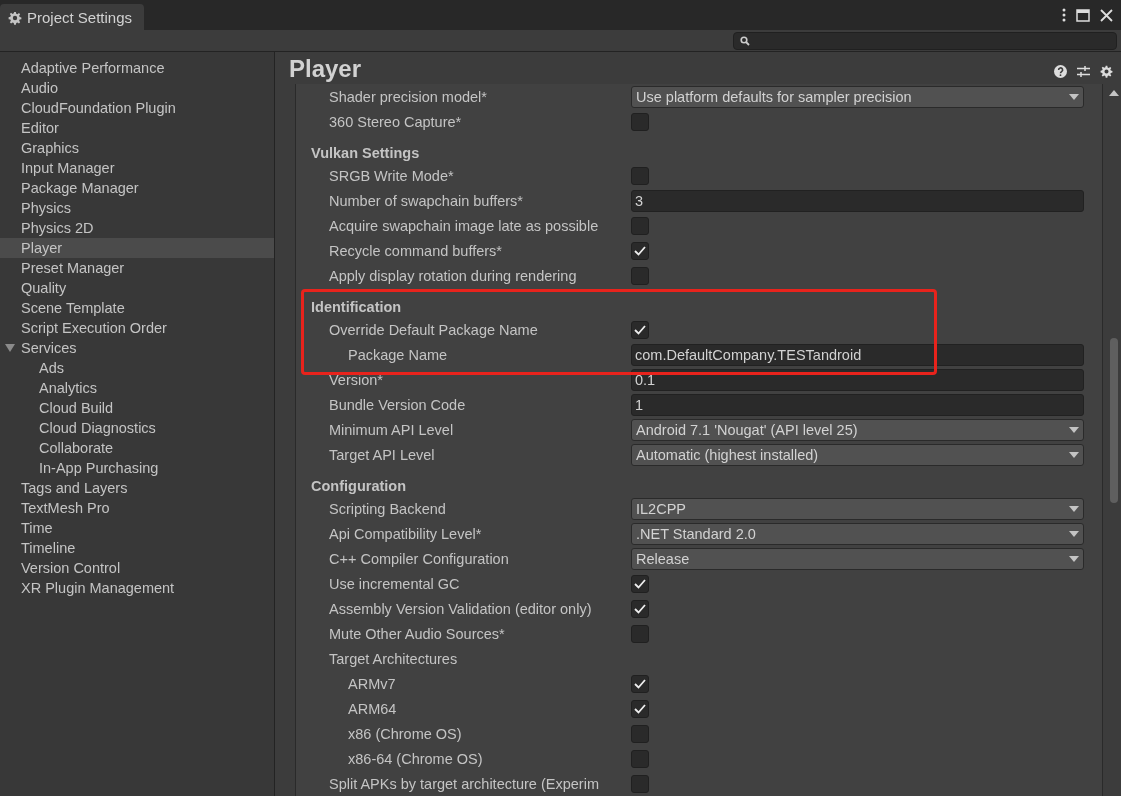 This screenshot has width=1121, height=796. What do you see at coordinates (15, 17) in the screenshot?
I see `gear-icon` at bounding box center [15, 17].